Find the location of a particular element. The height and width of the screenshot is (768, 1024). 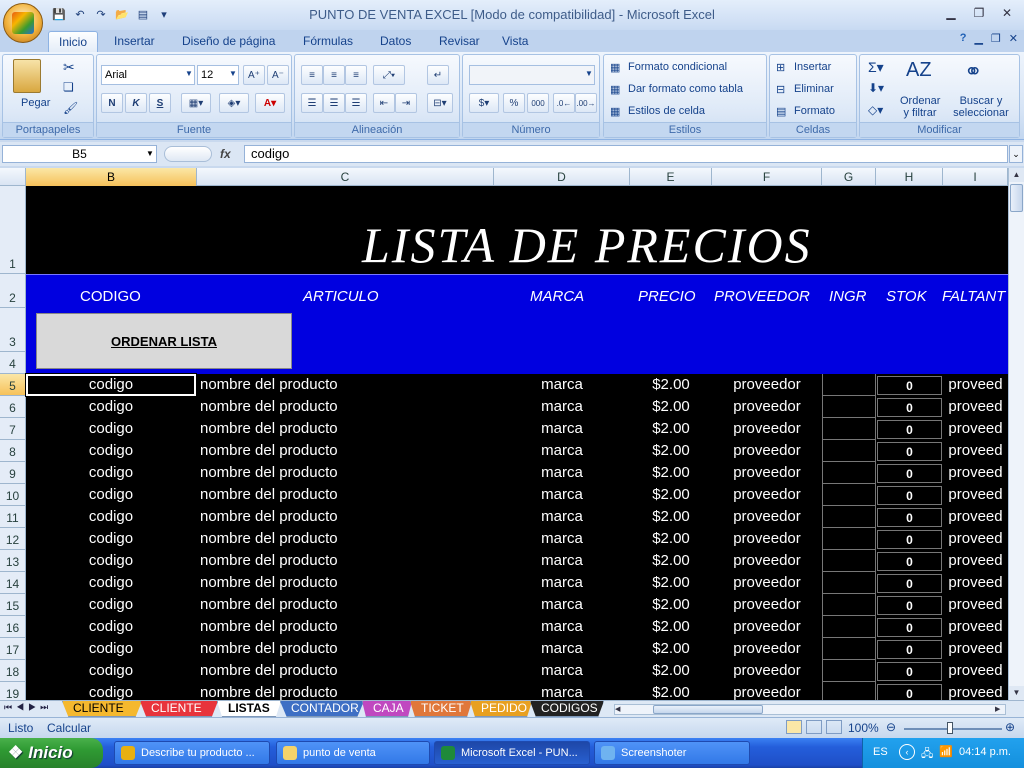

column-header: B is located at coordinates (111, 177).